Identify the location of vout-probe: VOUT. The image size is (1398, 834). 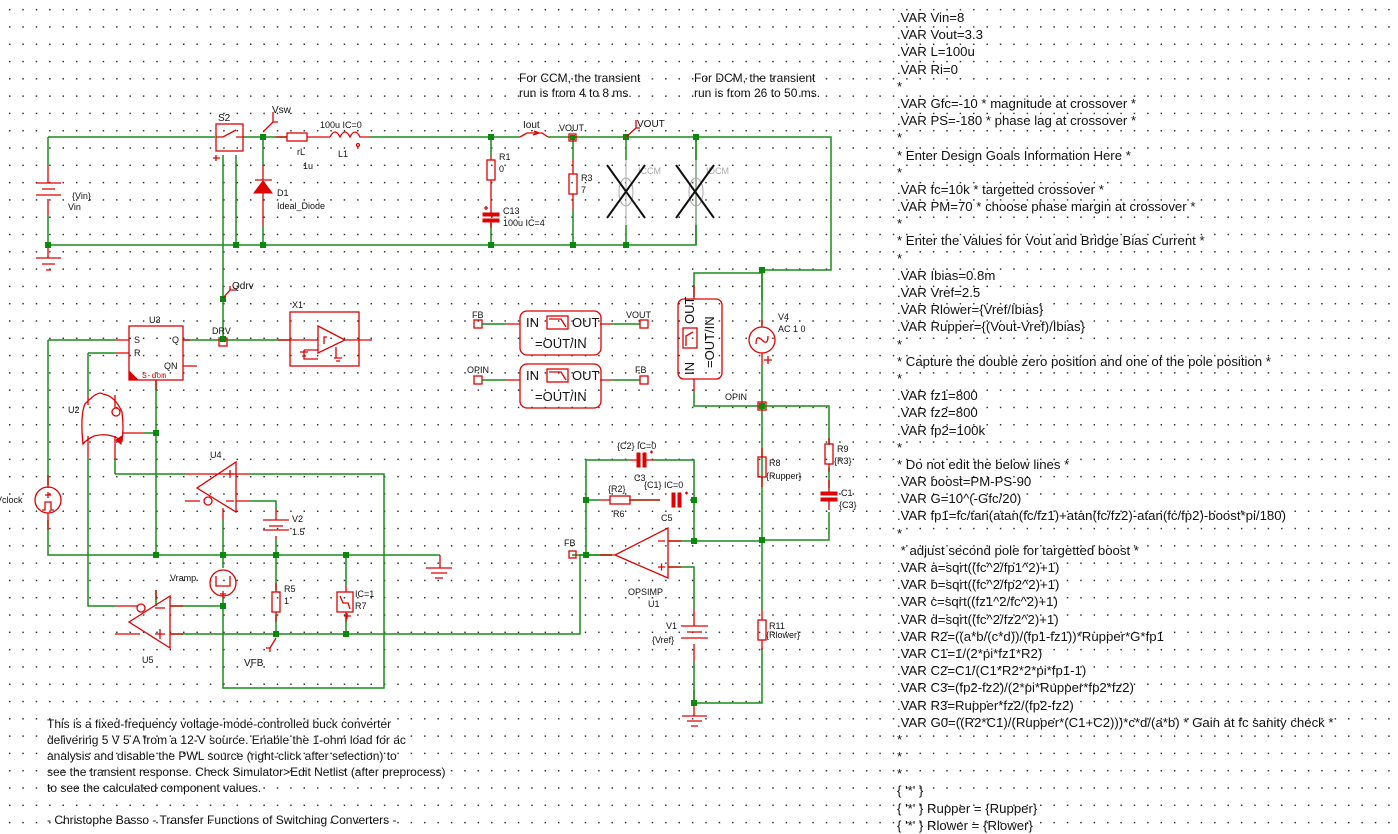
(572, 132).